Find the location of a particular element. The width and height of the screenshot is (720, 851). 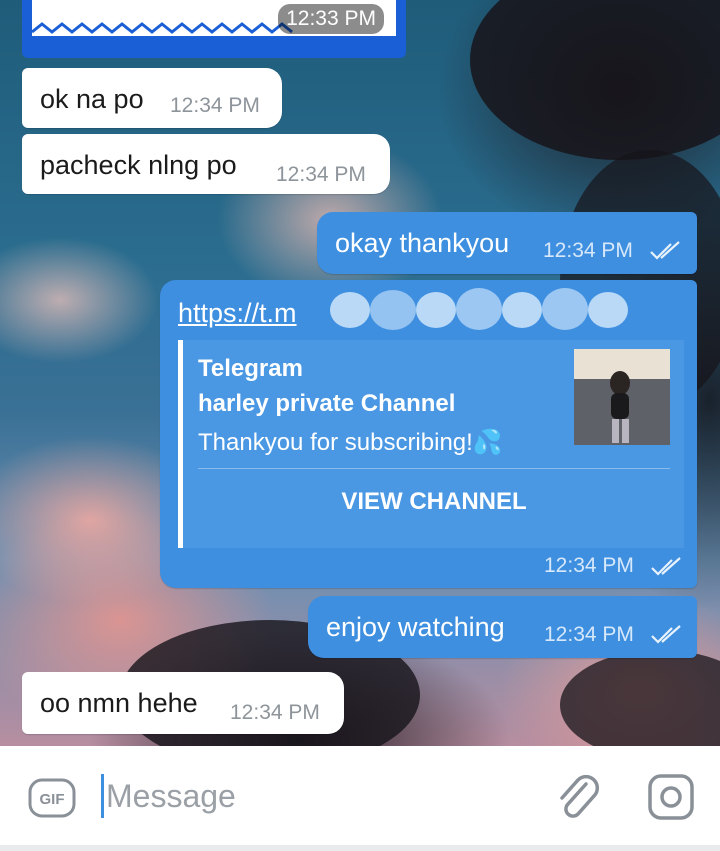

preview-accent-bar is located at coordinates (180, 444).